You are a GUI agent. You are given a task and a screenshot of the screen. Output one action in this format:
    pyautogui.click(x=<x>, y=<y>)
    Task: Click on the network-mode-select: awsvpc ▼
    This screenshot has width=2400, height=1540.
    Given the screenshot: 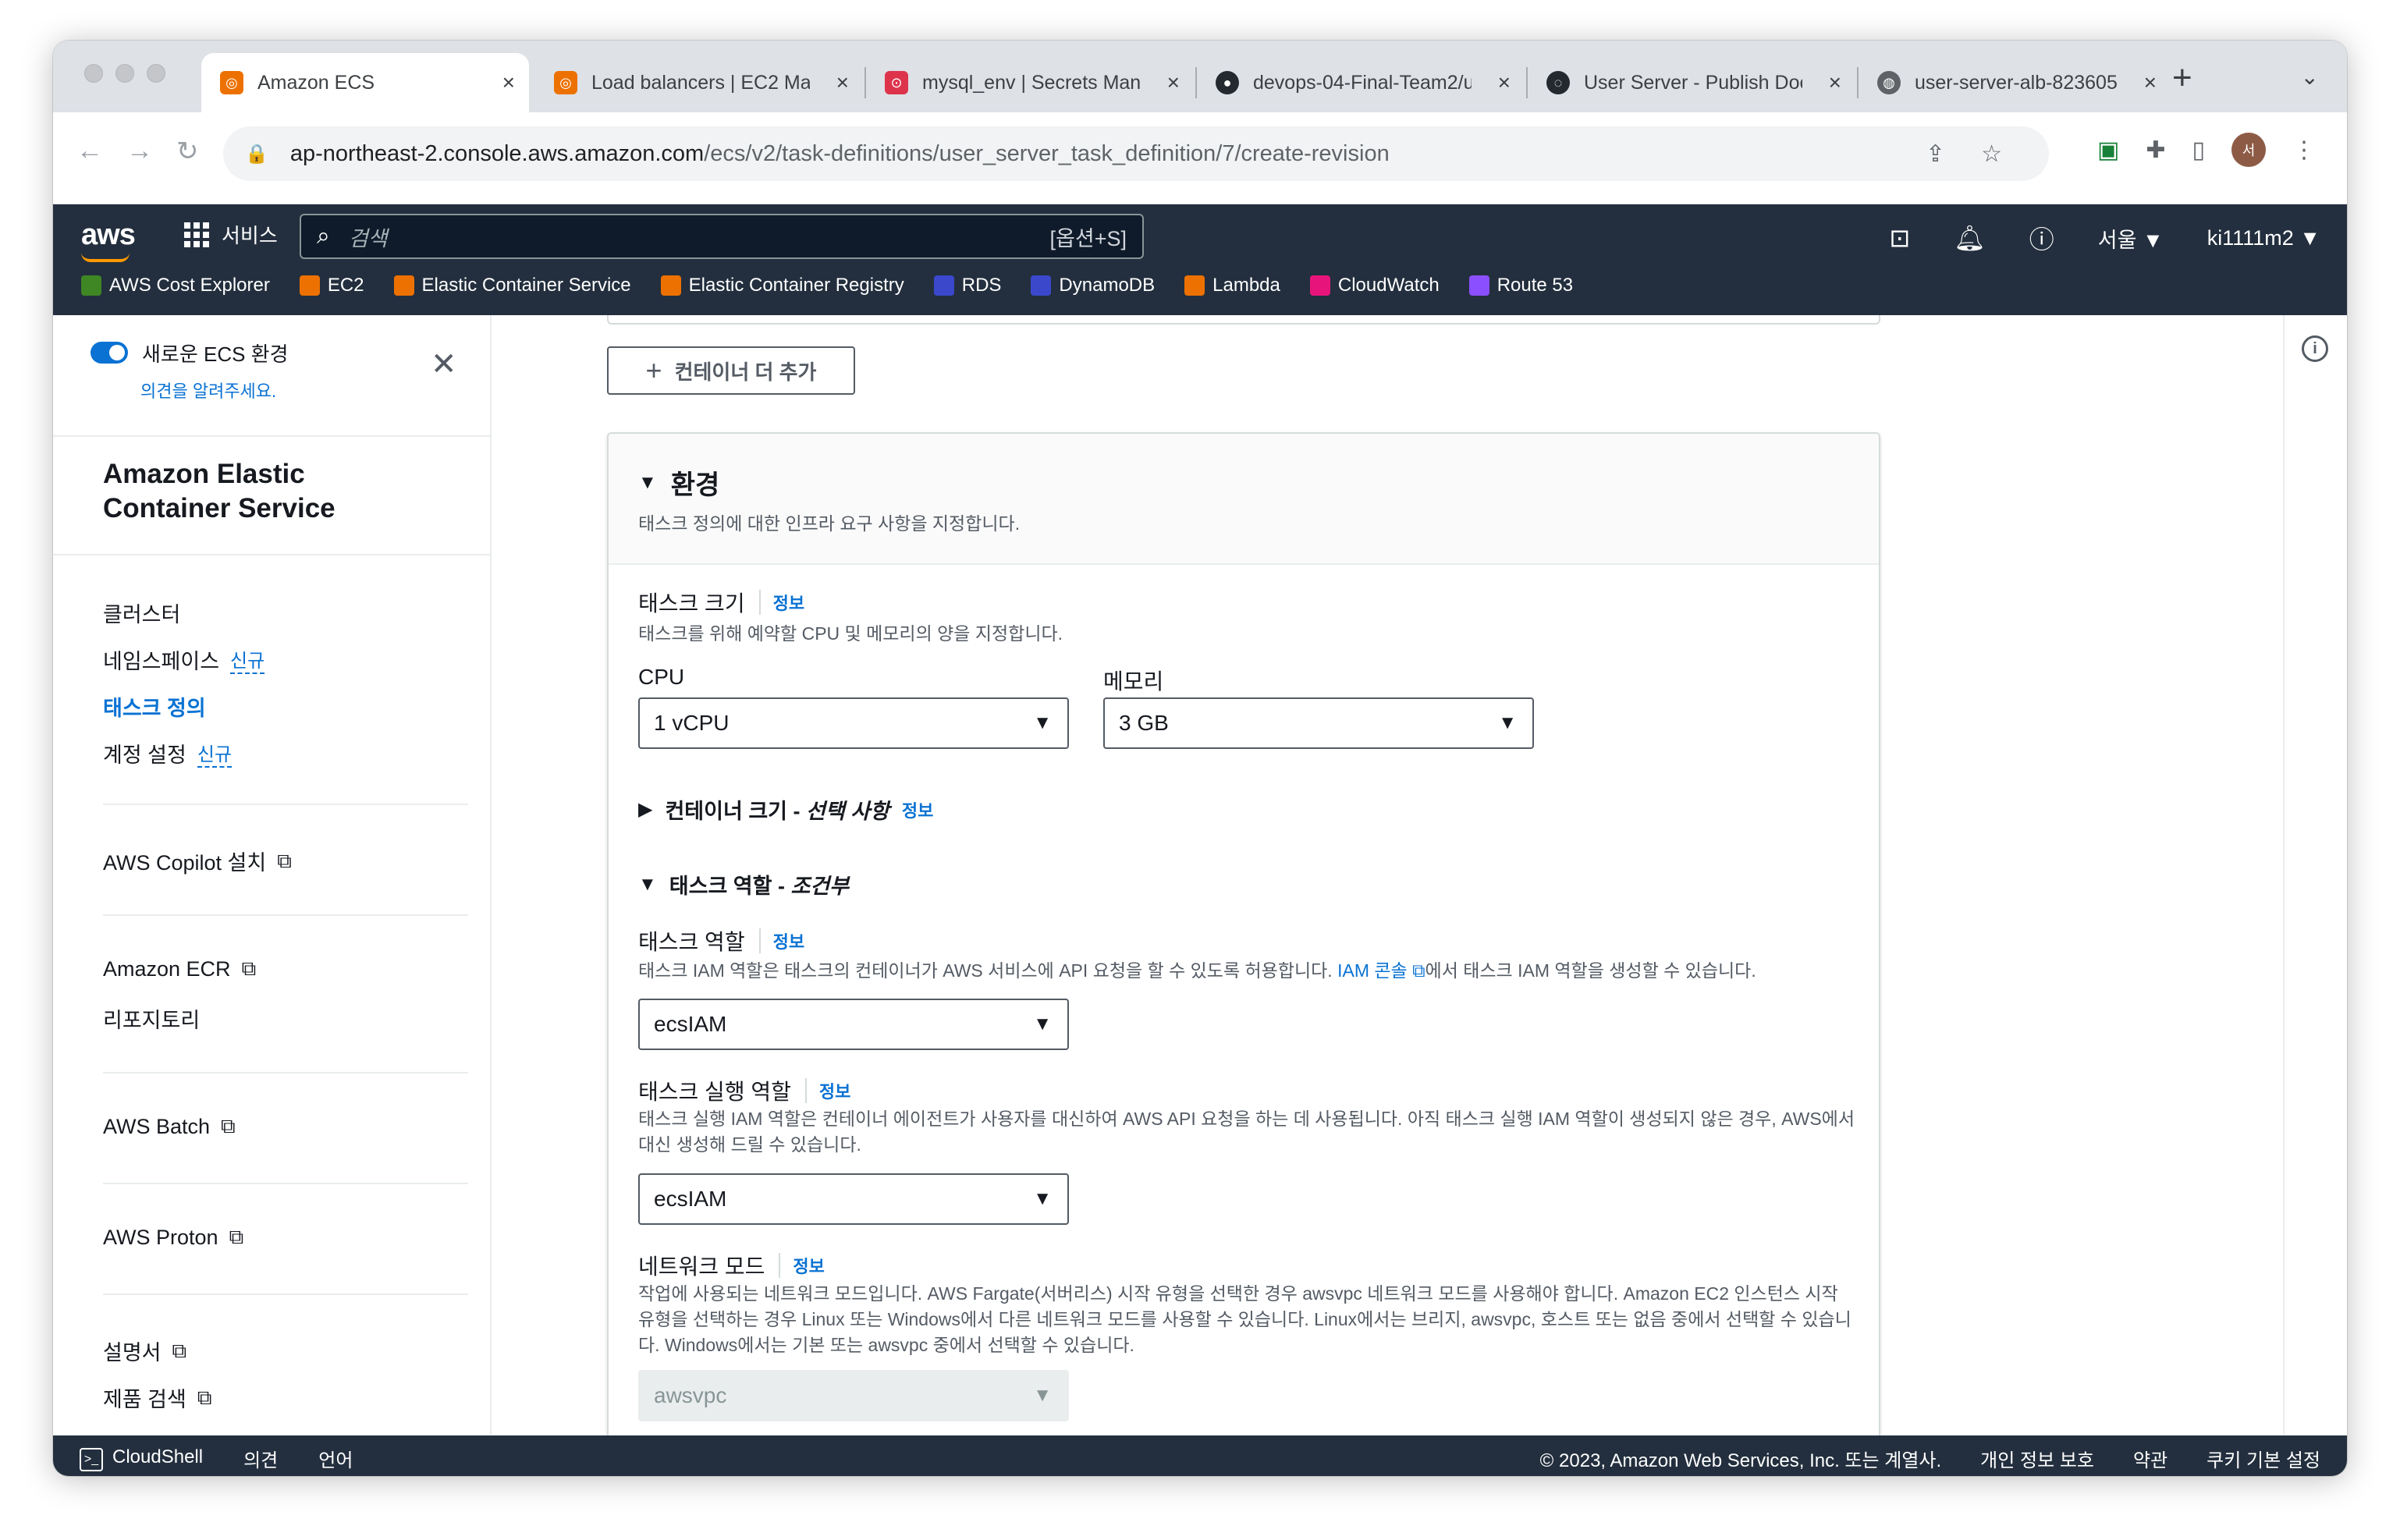 What is the action you would take?
    pyautogui.click(x=854, y=1395)
    